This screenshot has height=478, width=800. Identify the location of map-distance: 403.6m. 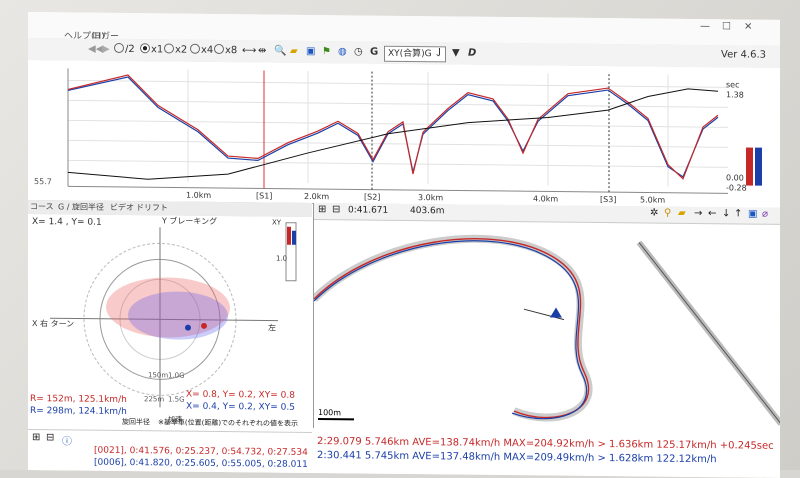
(427, 211).